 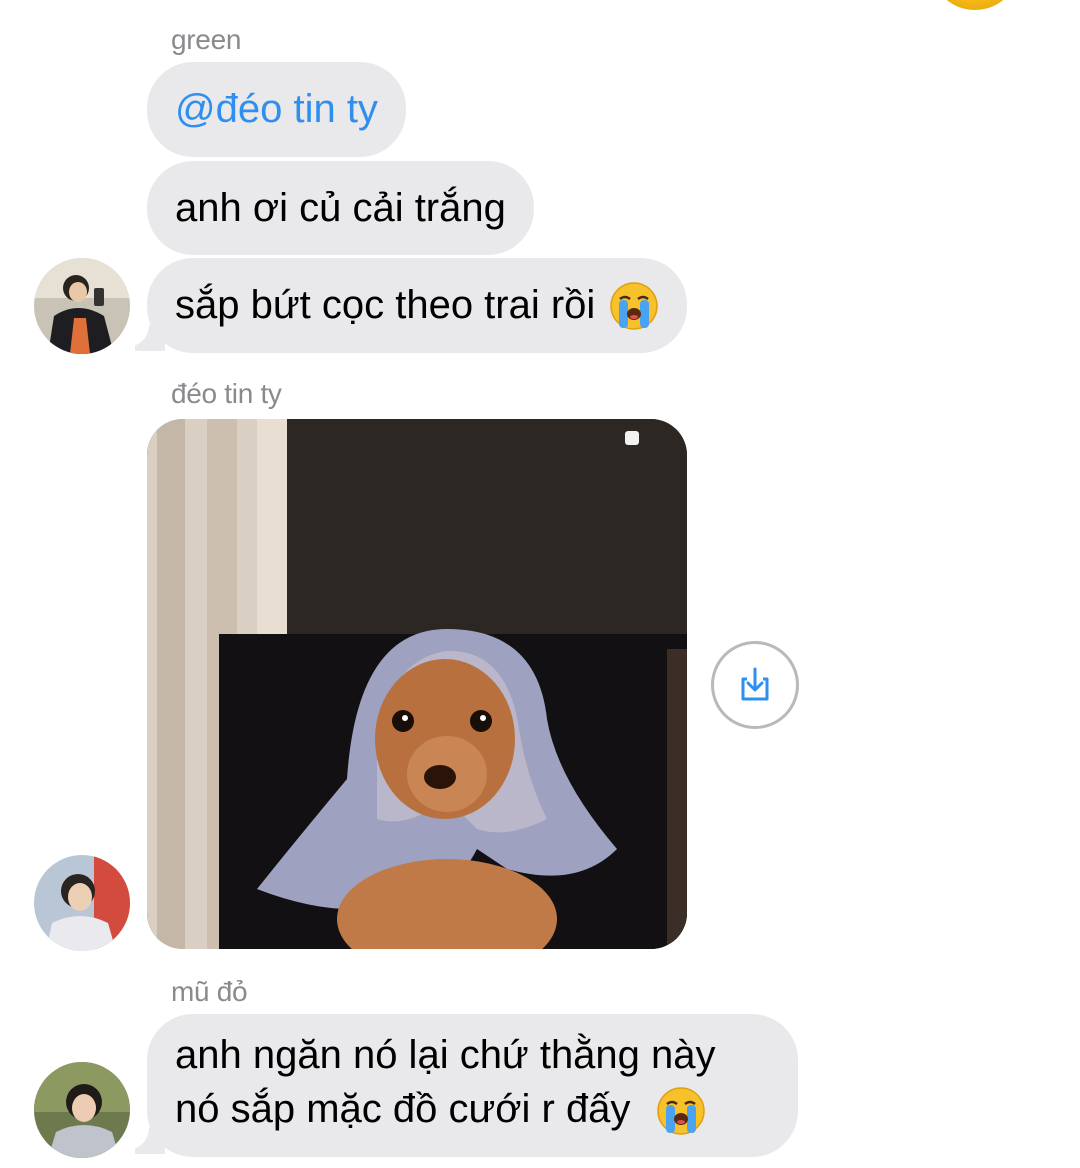 What do you see at coordinates (975, 5) in the screenshot?
I see `top-avatar-emoji` at bounding box center [975, 5].